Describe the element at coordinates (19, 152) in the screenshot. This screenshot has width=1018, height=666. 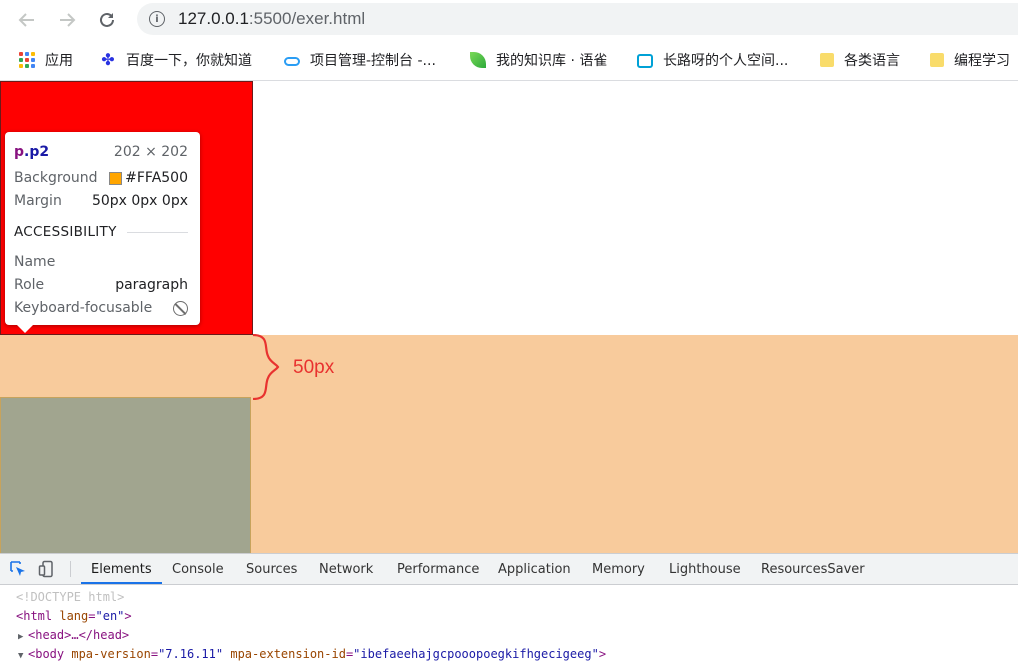
I see `tooltip-tag: p` at that location.